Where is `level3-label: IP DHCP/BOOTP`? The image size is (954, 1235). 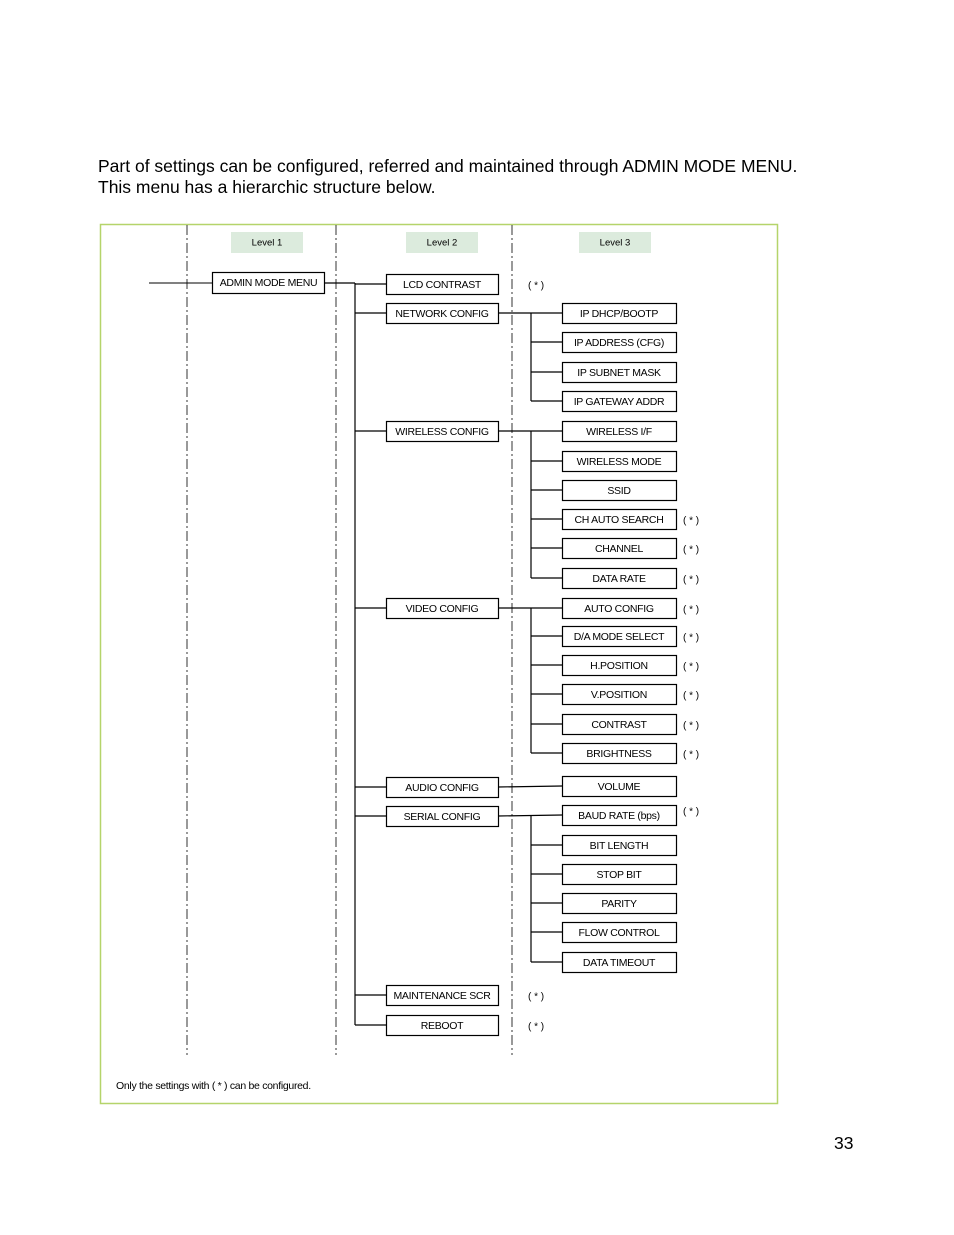
level3-label: IP DHCP/BOOTP is located at coordinates (619, 314).